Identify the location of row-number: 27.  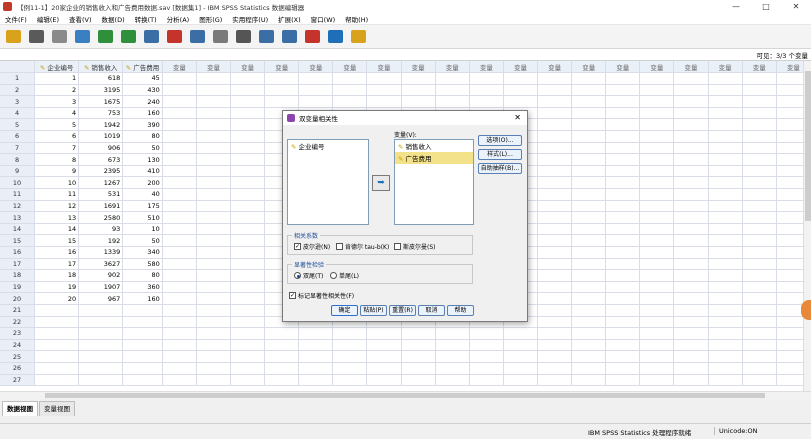
(18, 380).